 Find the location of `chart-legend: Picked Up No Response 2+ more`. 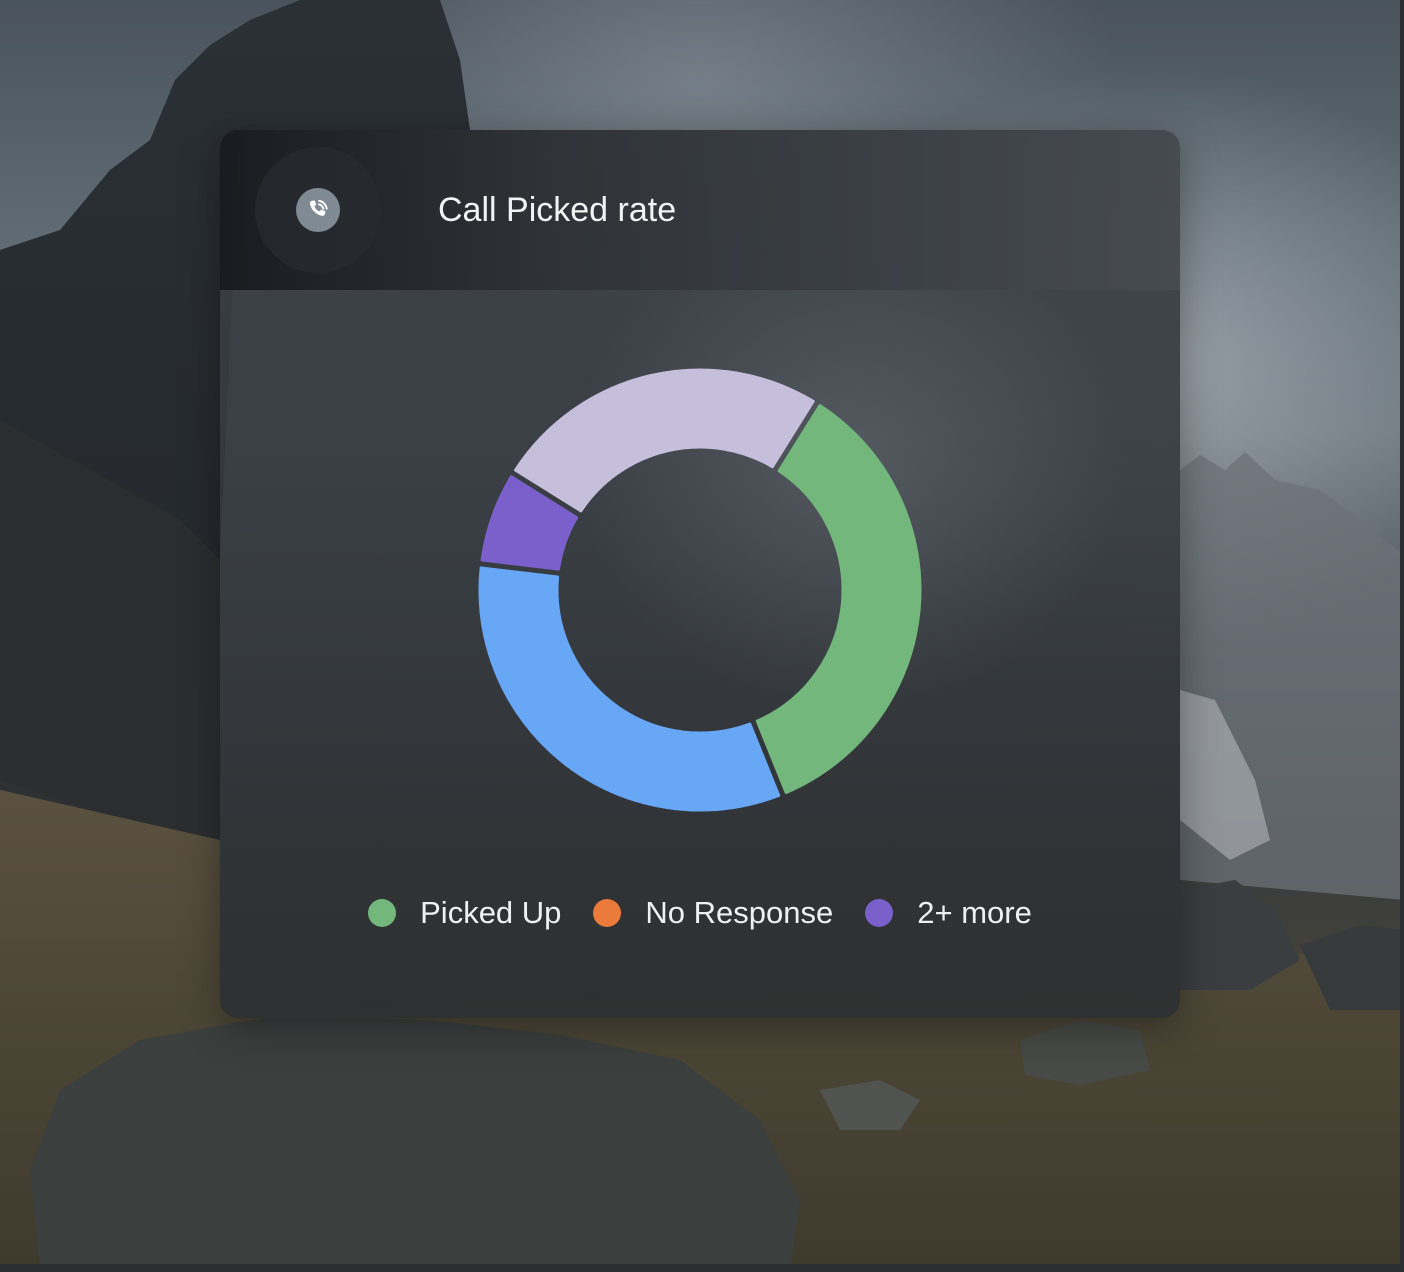

chart-legend: Picked Up No Response 2+ more is located at coordinates (700, 913).